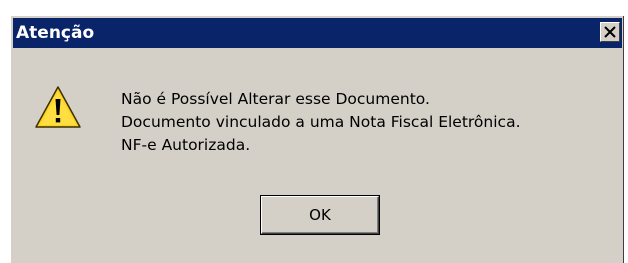  Describe the element at coordinates (58, 107) in the screenshot. I see `warning-icon` at that location.